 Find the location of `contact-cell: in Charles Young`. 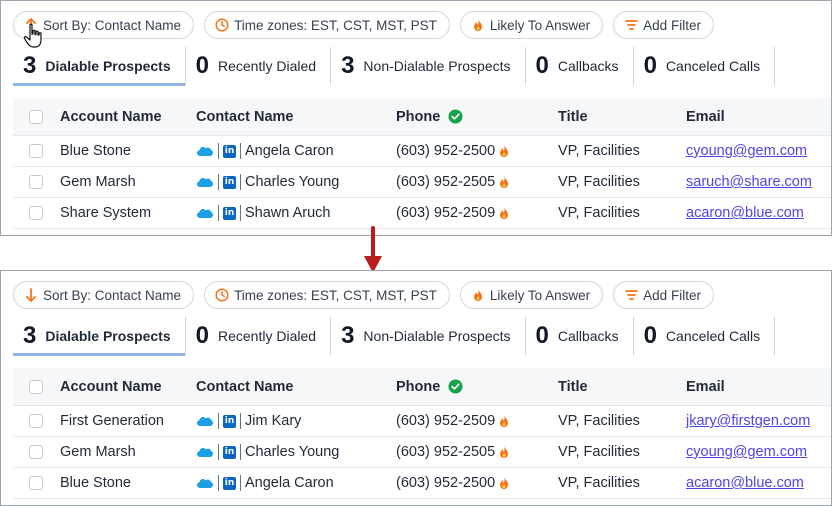

contact-cell: in Charles Young is located at coordinates (267, 182).